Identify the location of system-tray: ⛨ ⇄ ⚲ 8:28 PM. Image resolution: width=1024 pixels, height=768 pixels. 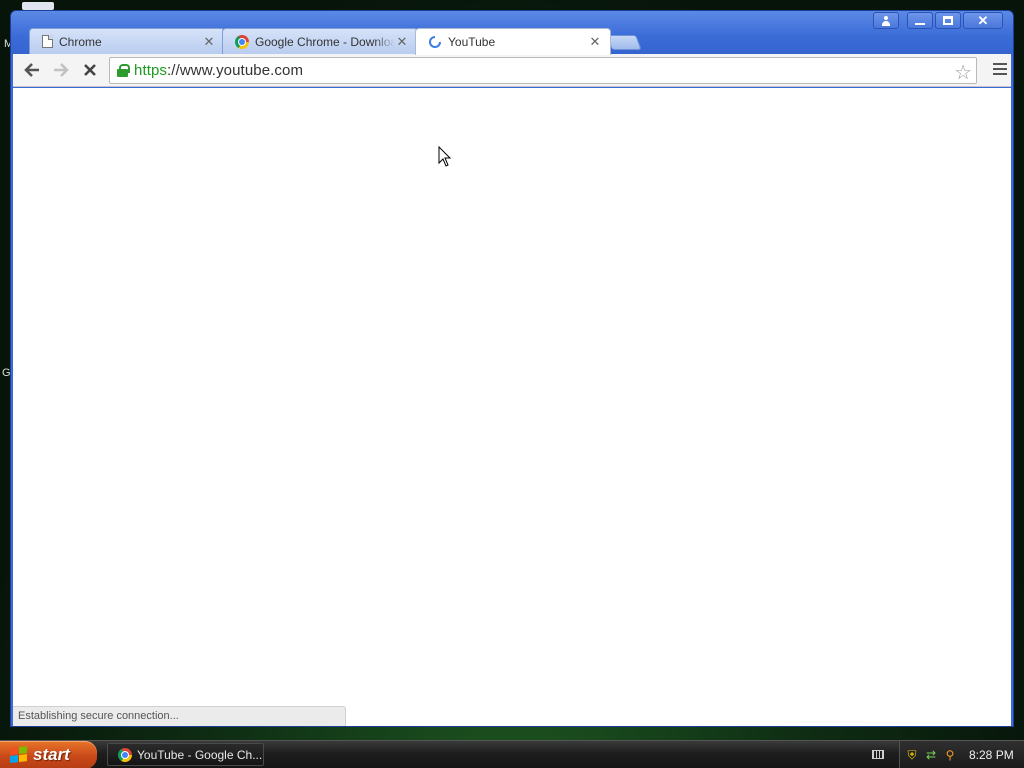
(961, 754).